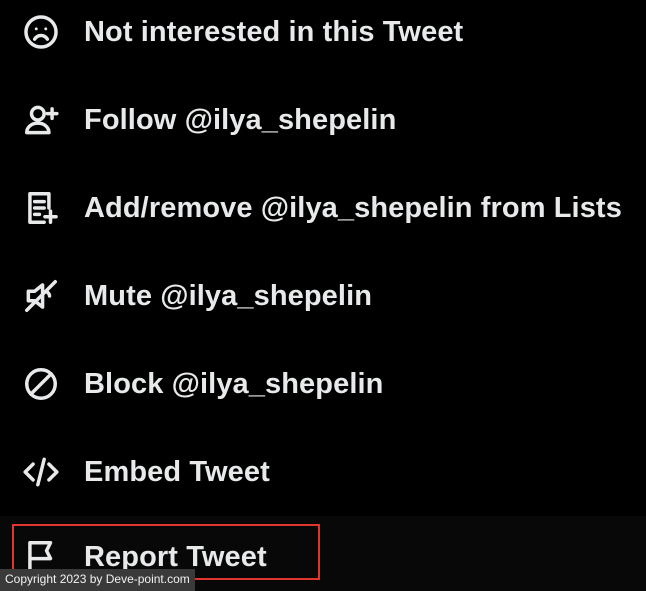 The image size is (646, 591). What do you see at coordinates (177, 471) in the screenshot?
I see `menu-item-label: Embed Tweet` at bounding box center [177, 471].